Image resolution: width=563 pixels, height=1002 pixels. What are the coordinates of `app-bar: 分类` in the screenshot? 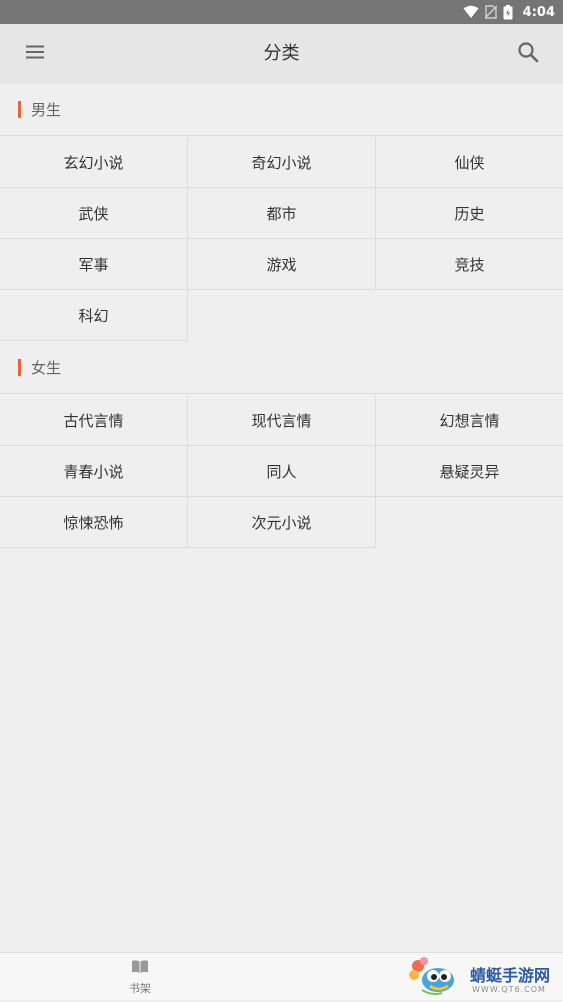 It's located at (281, 54).